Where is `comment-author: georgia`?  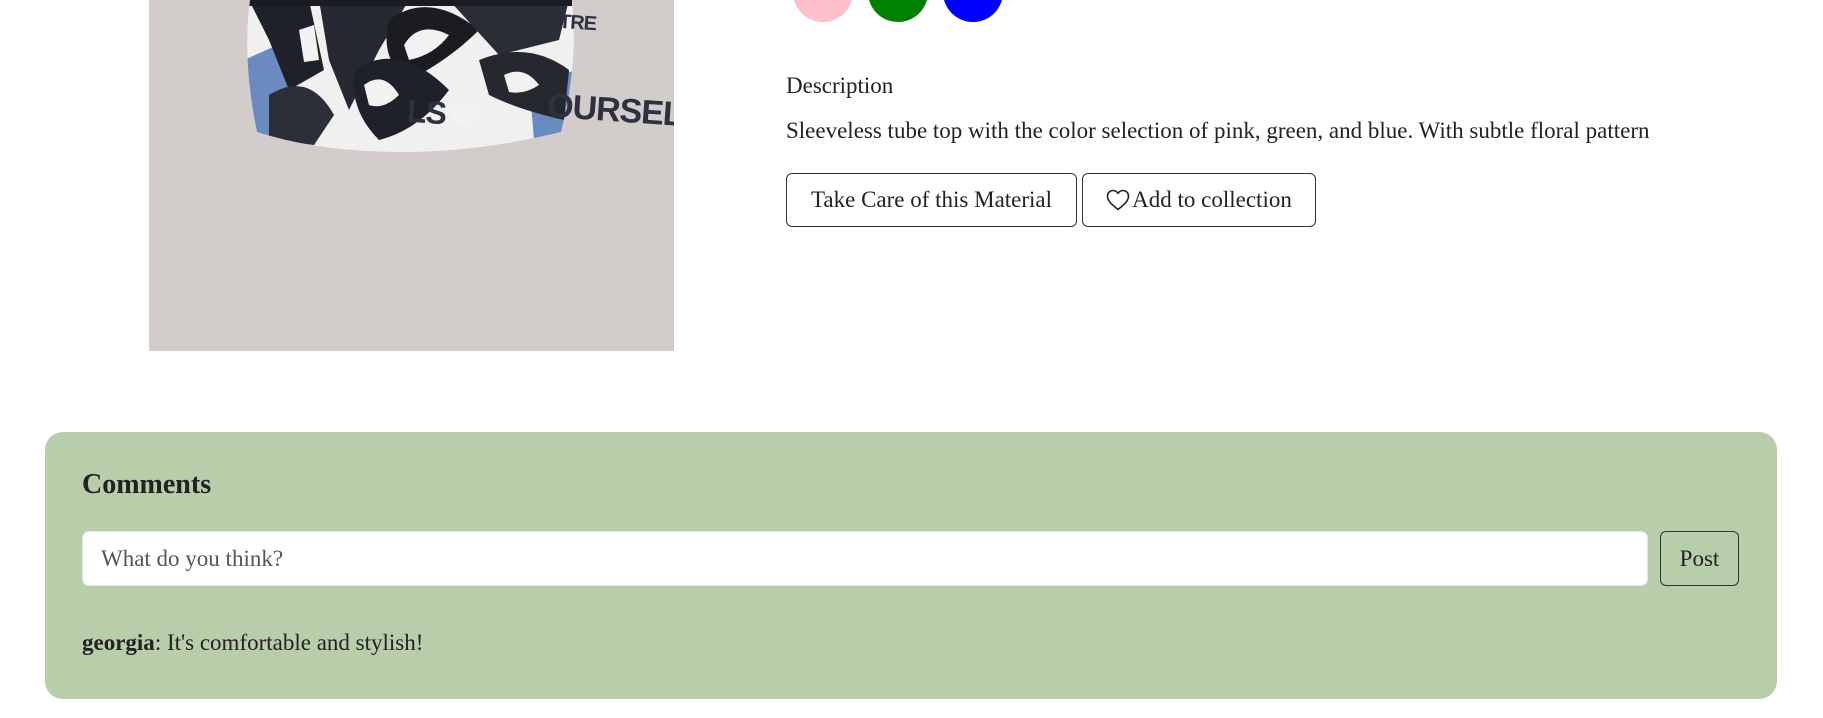 comment-author: georgia is located at coordinates (118, 642).